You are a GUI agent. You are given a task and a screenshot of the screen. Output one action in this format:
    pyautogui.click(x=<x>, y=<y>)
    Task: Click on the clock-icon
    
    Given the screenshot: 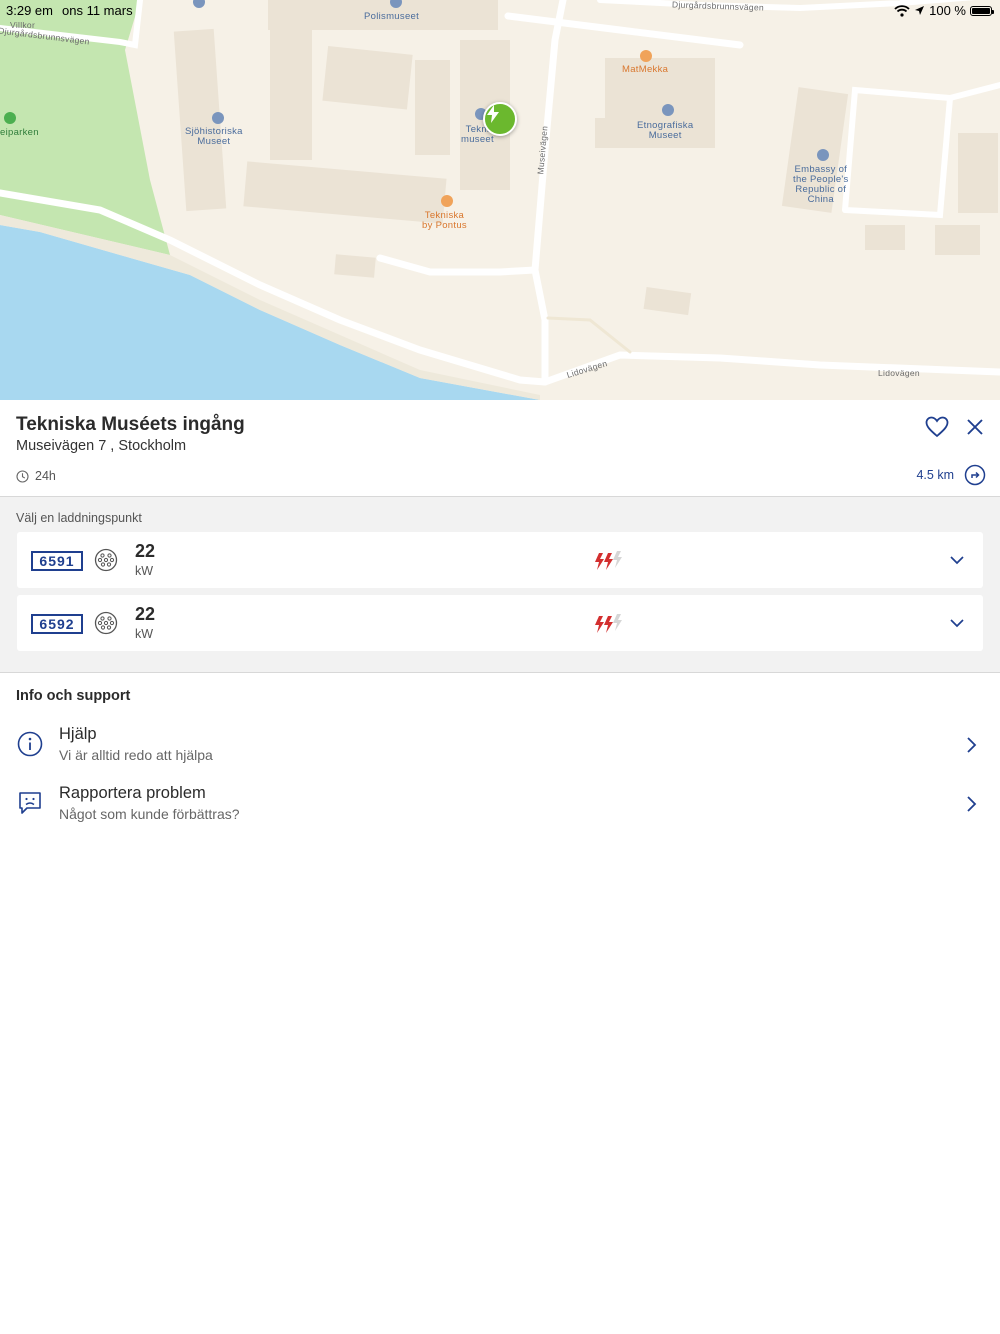 What is the action you would take?
    pyautogui.click(x=22, y=476)
    